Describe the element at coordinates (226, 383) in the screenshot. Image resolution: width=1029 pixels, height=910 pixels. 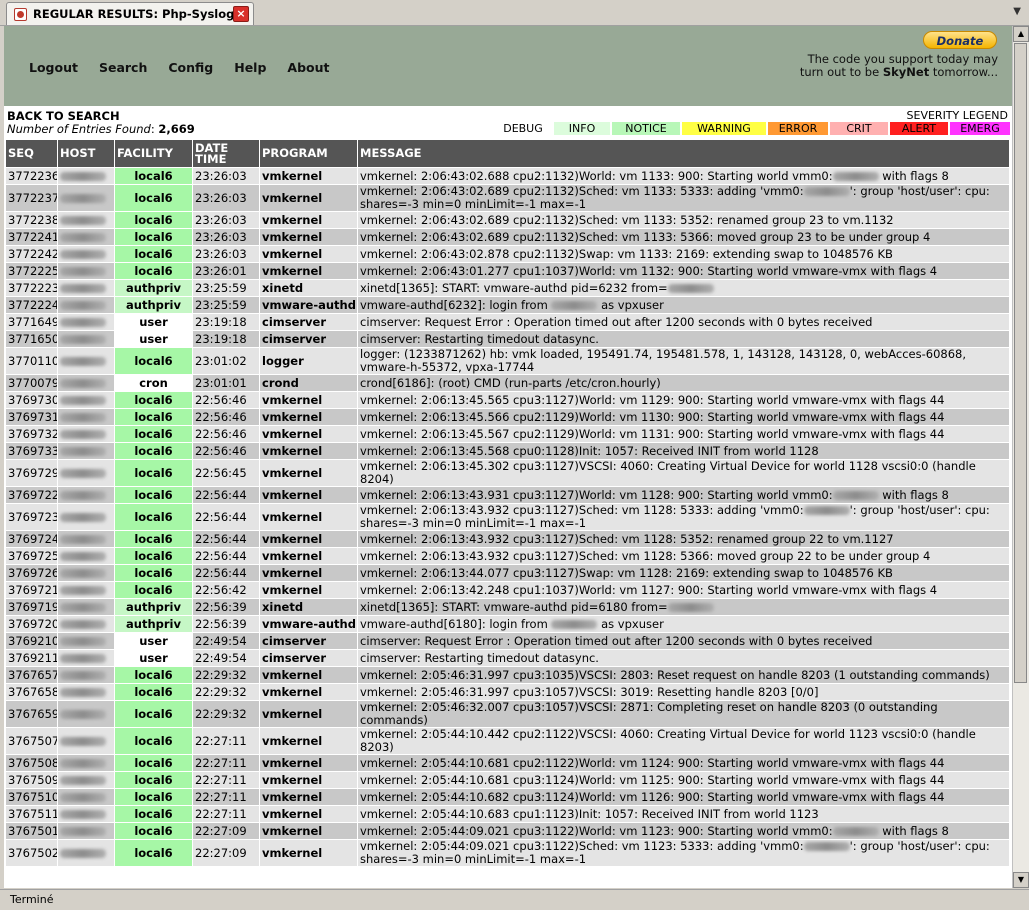
I see `cell-datetime: 23:01:01` at that location.